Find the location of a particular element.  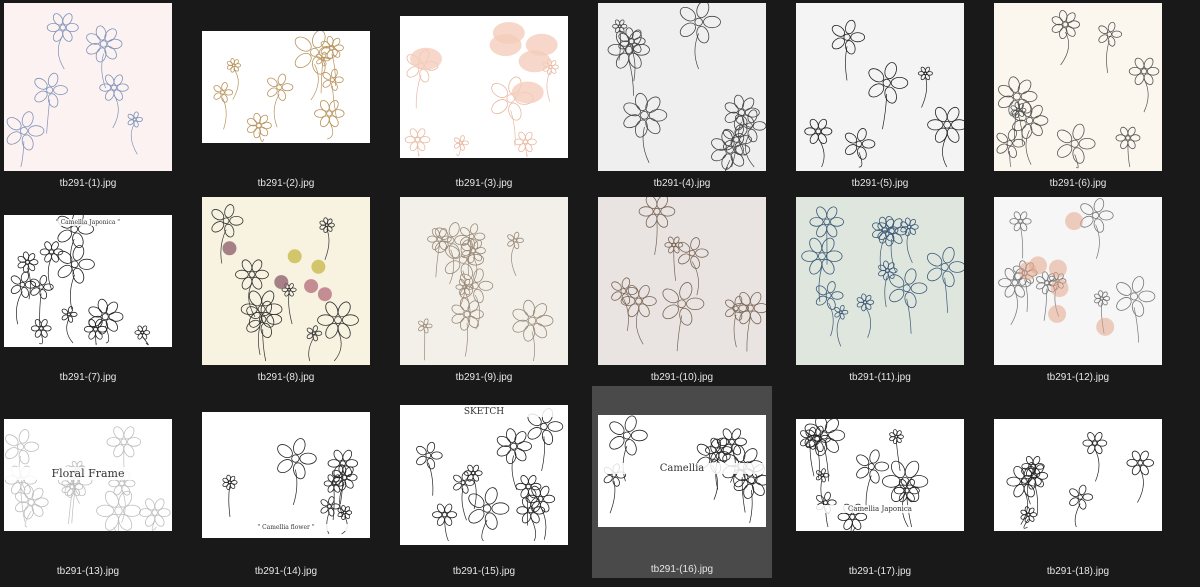

file-name-label: tb291-(6).jpg is located at coordinates (1078, 183).